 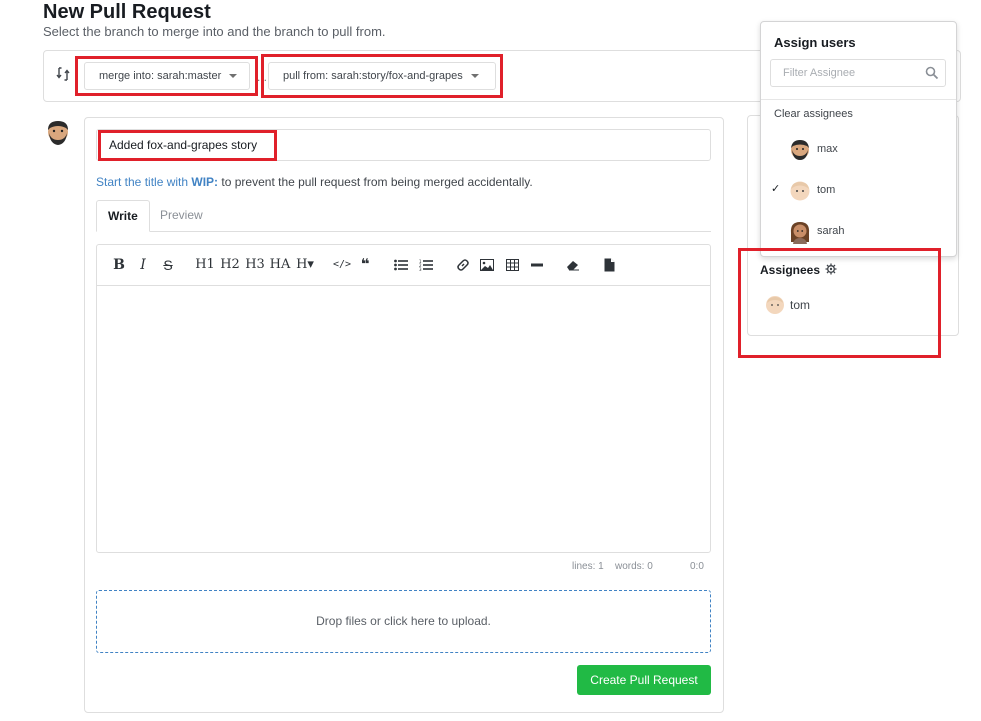 What do you see at coordinates (776, 189) in the screenshot?
I see `check-icon: ✓` at bounding box center [776, 189].